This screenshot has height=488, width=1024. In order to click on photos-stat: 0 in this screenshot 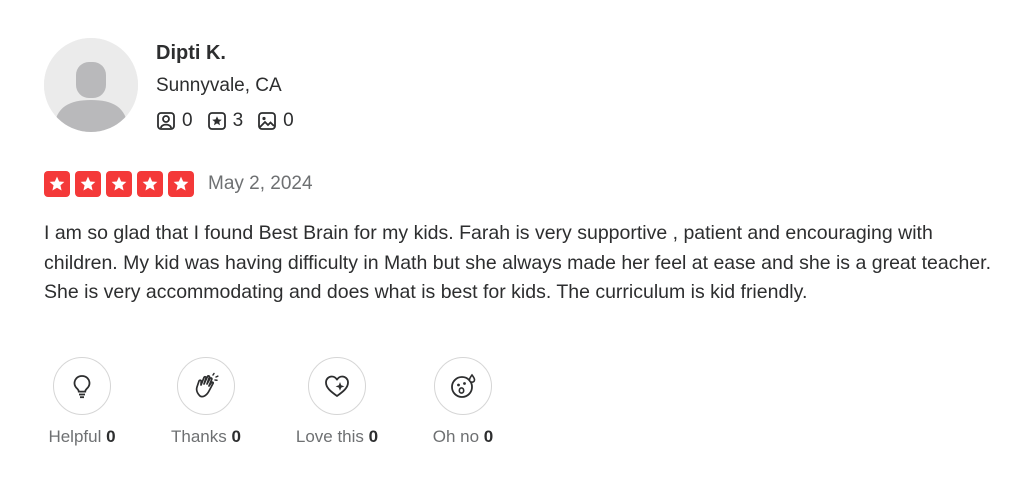, I will do `click(275, 121)`.